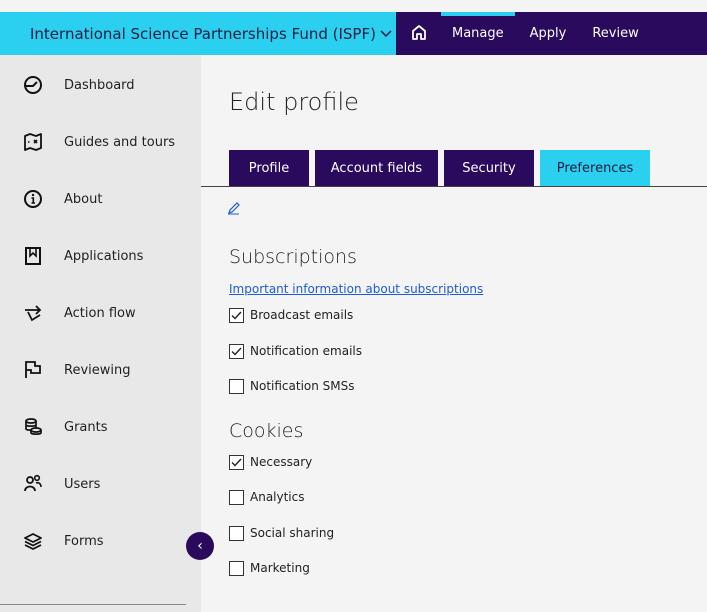 The image size is (707, 612). I want to click on sidebar-item-reviewing: Reviewing, so click(100, 370).